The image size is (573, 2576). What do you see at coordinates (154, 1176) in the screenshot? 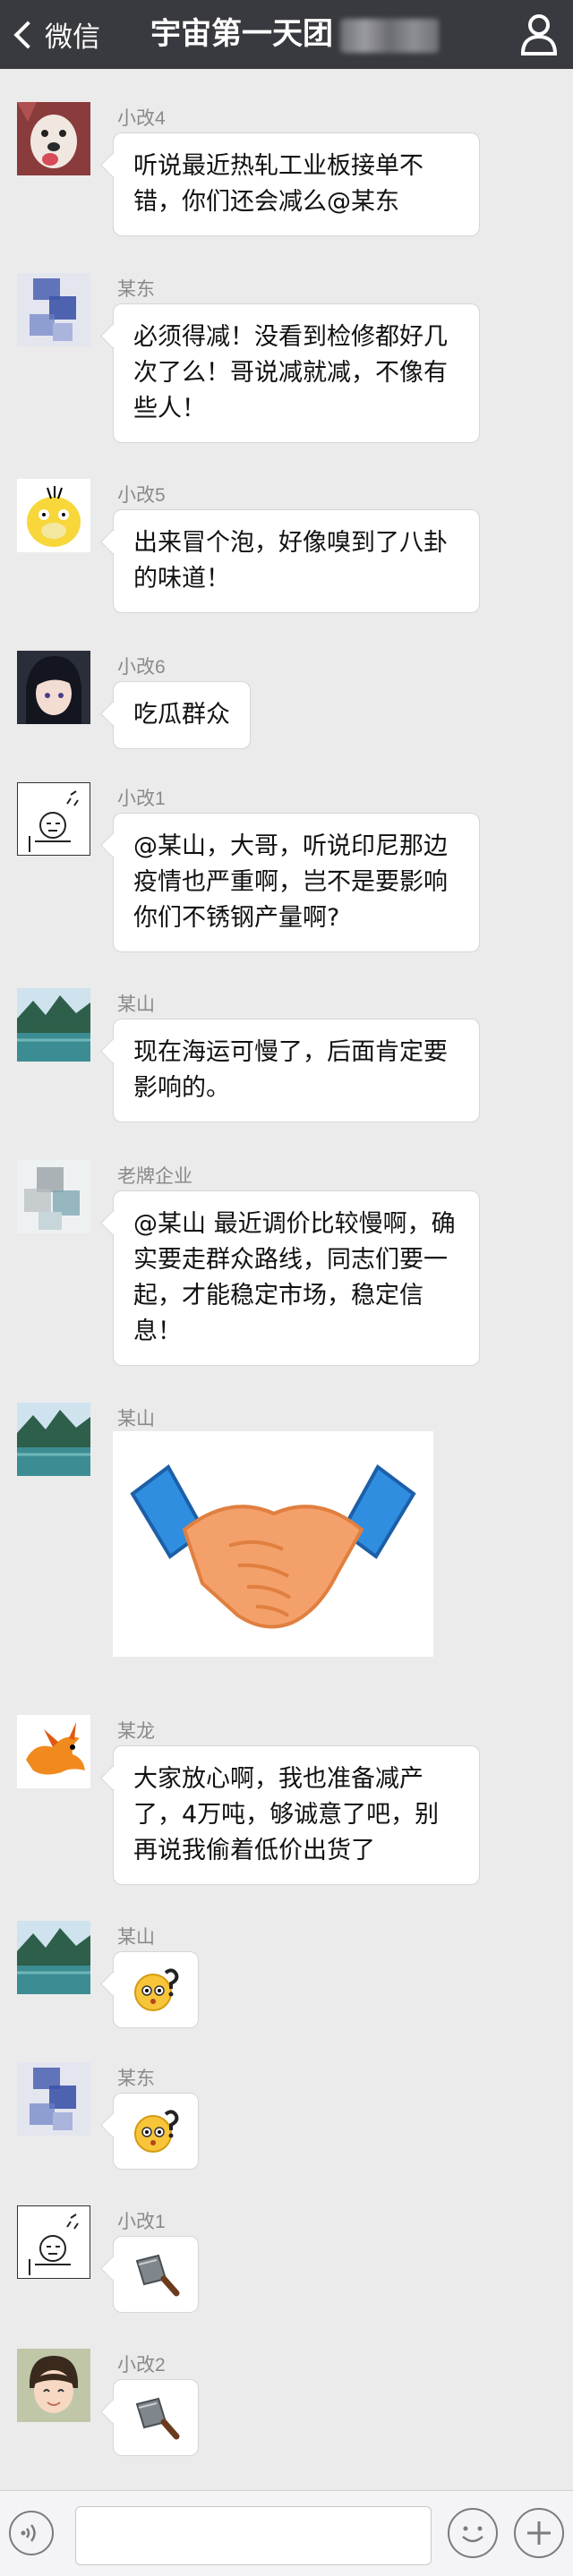
I see `sender-name: 老牌企业` at bounding box center [154, 1176].